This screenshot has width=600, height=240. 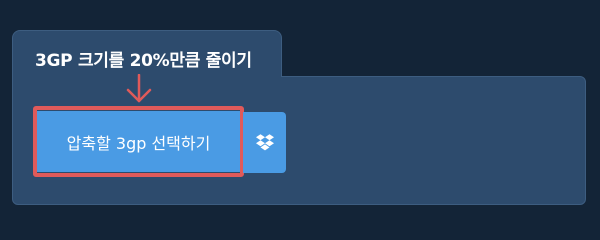 What do you see at coordinates (139, 88) in the screenshot?
I see `arrow-down-icon` at bounding box center [139, 88].